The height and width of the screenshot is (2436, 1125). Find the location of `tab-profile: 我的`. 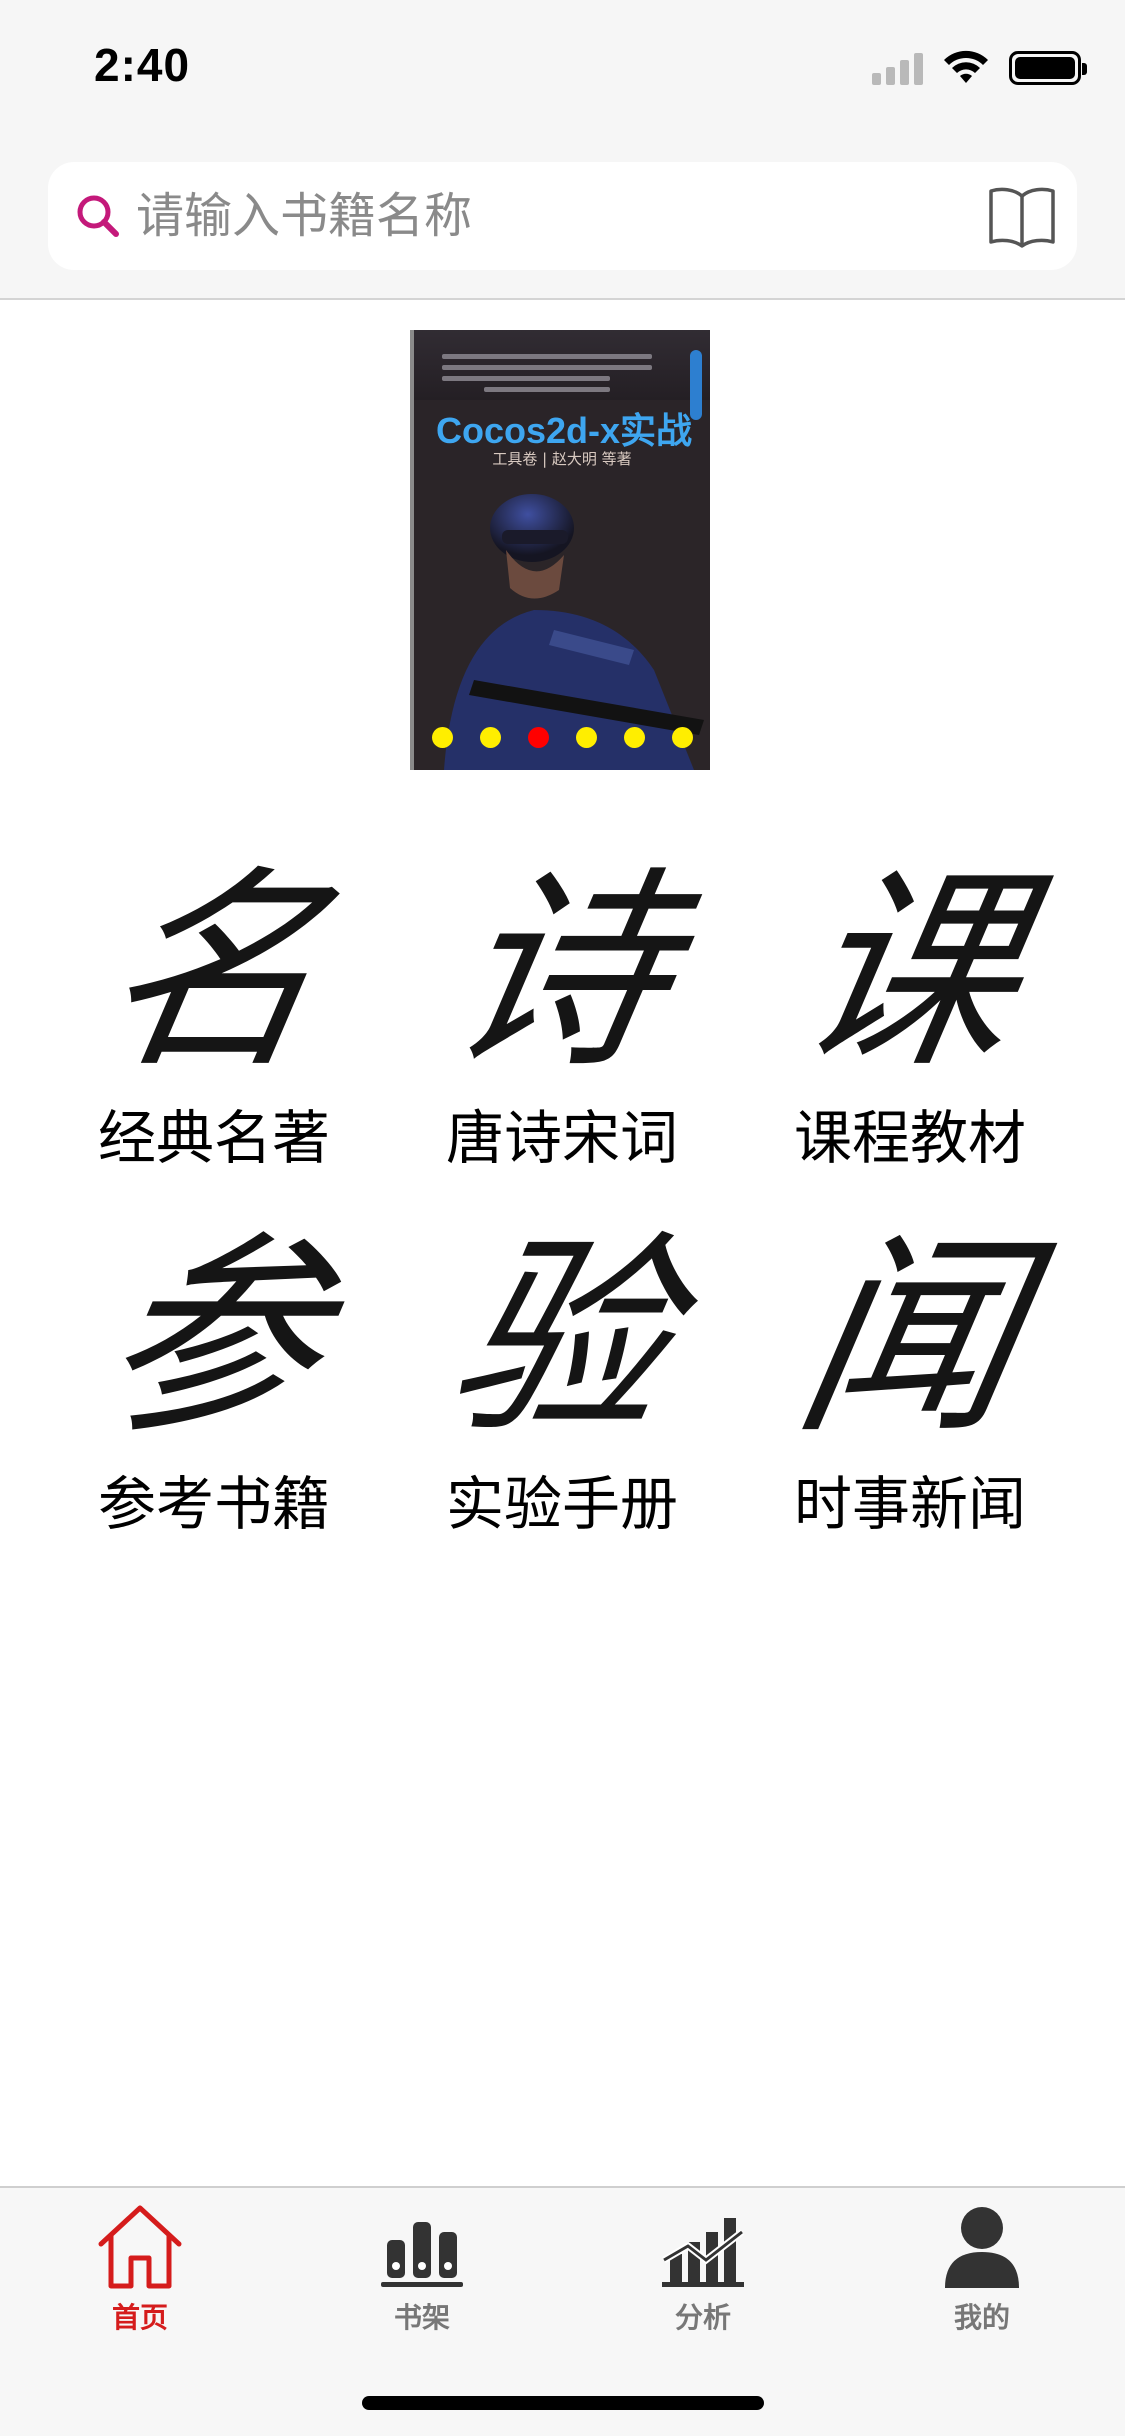

tab-profile: 我的 is located at coordinates (982, 2277).